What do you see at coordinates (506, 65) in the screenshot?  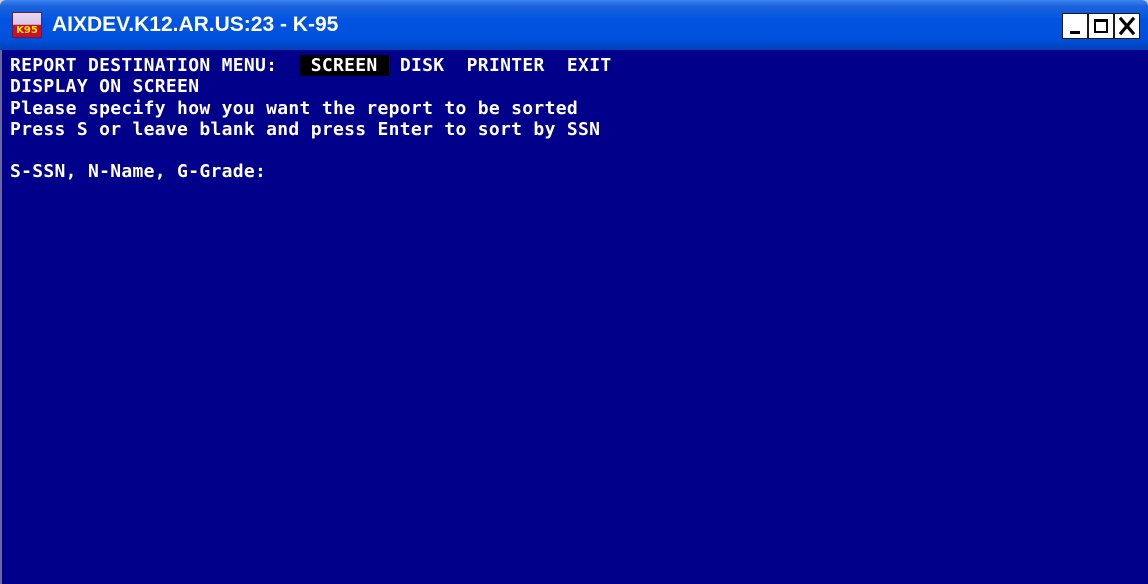 I see `menu-item-printer: PRINTER` at bounding box center [506, 65].